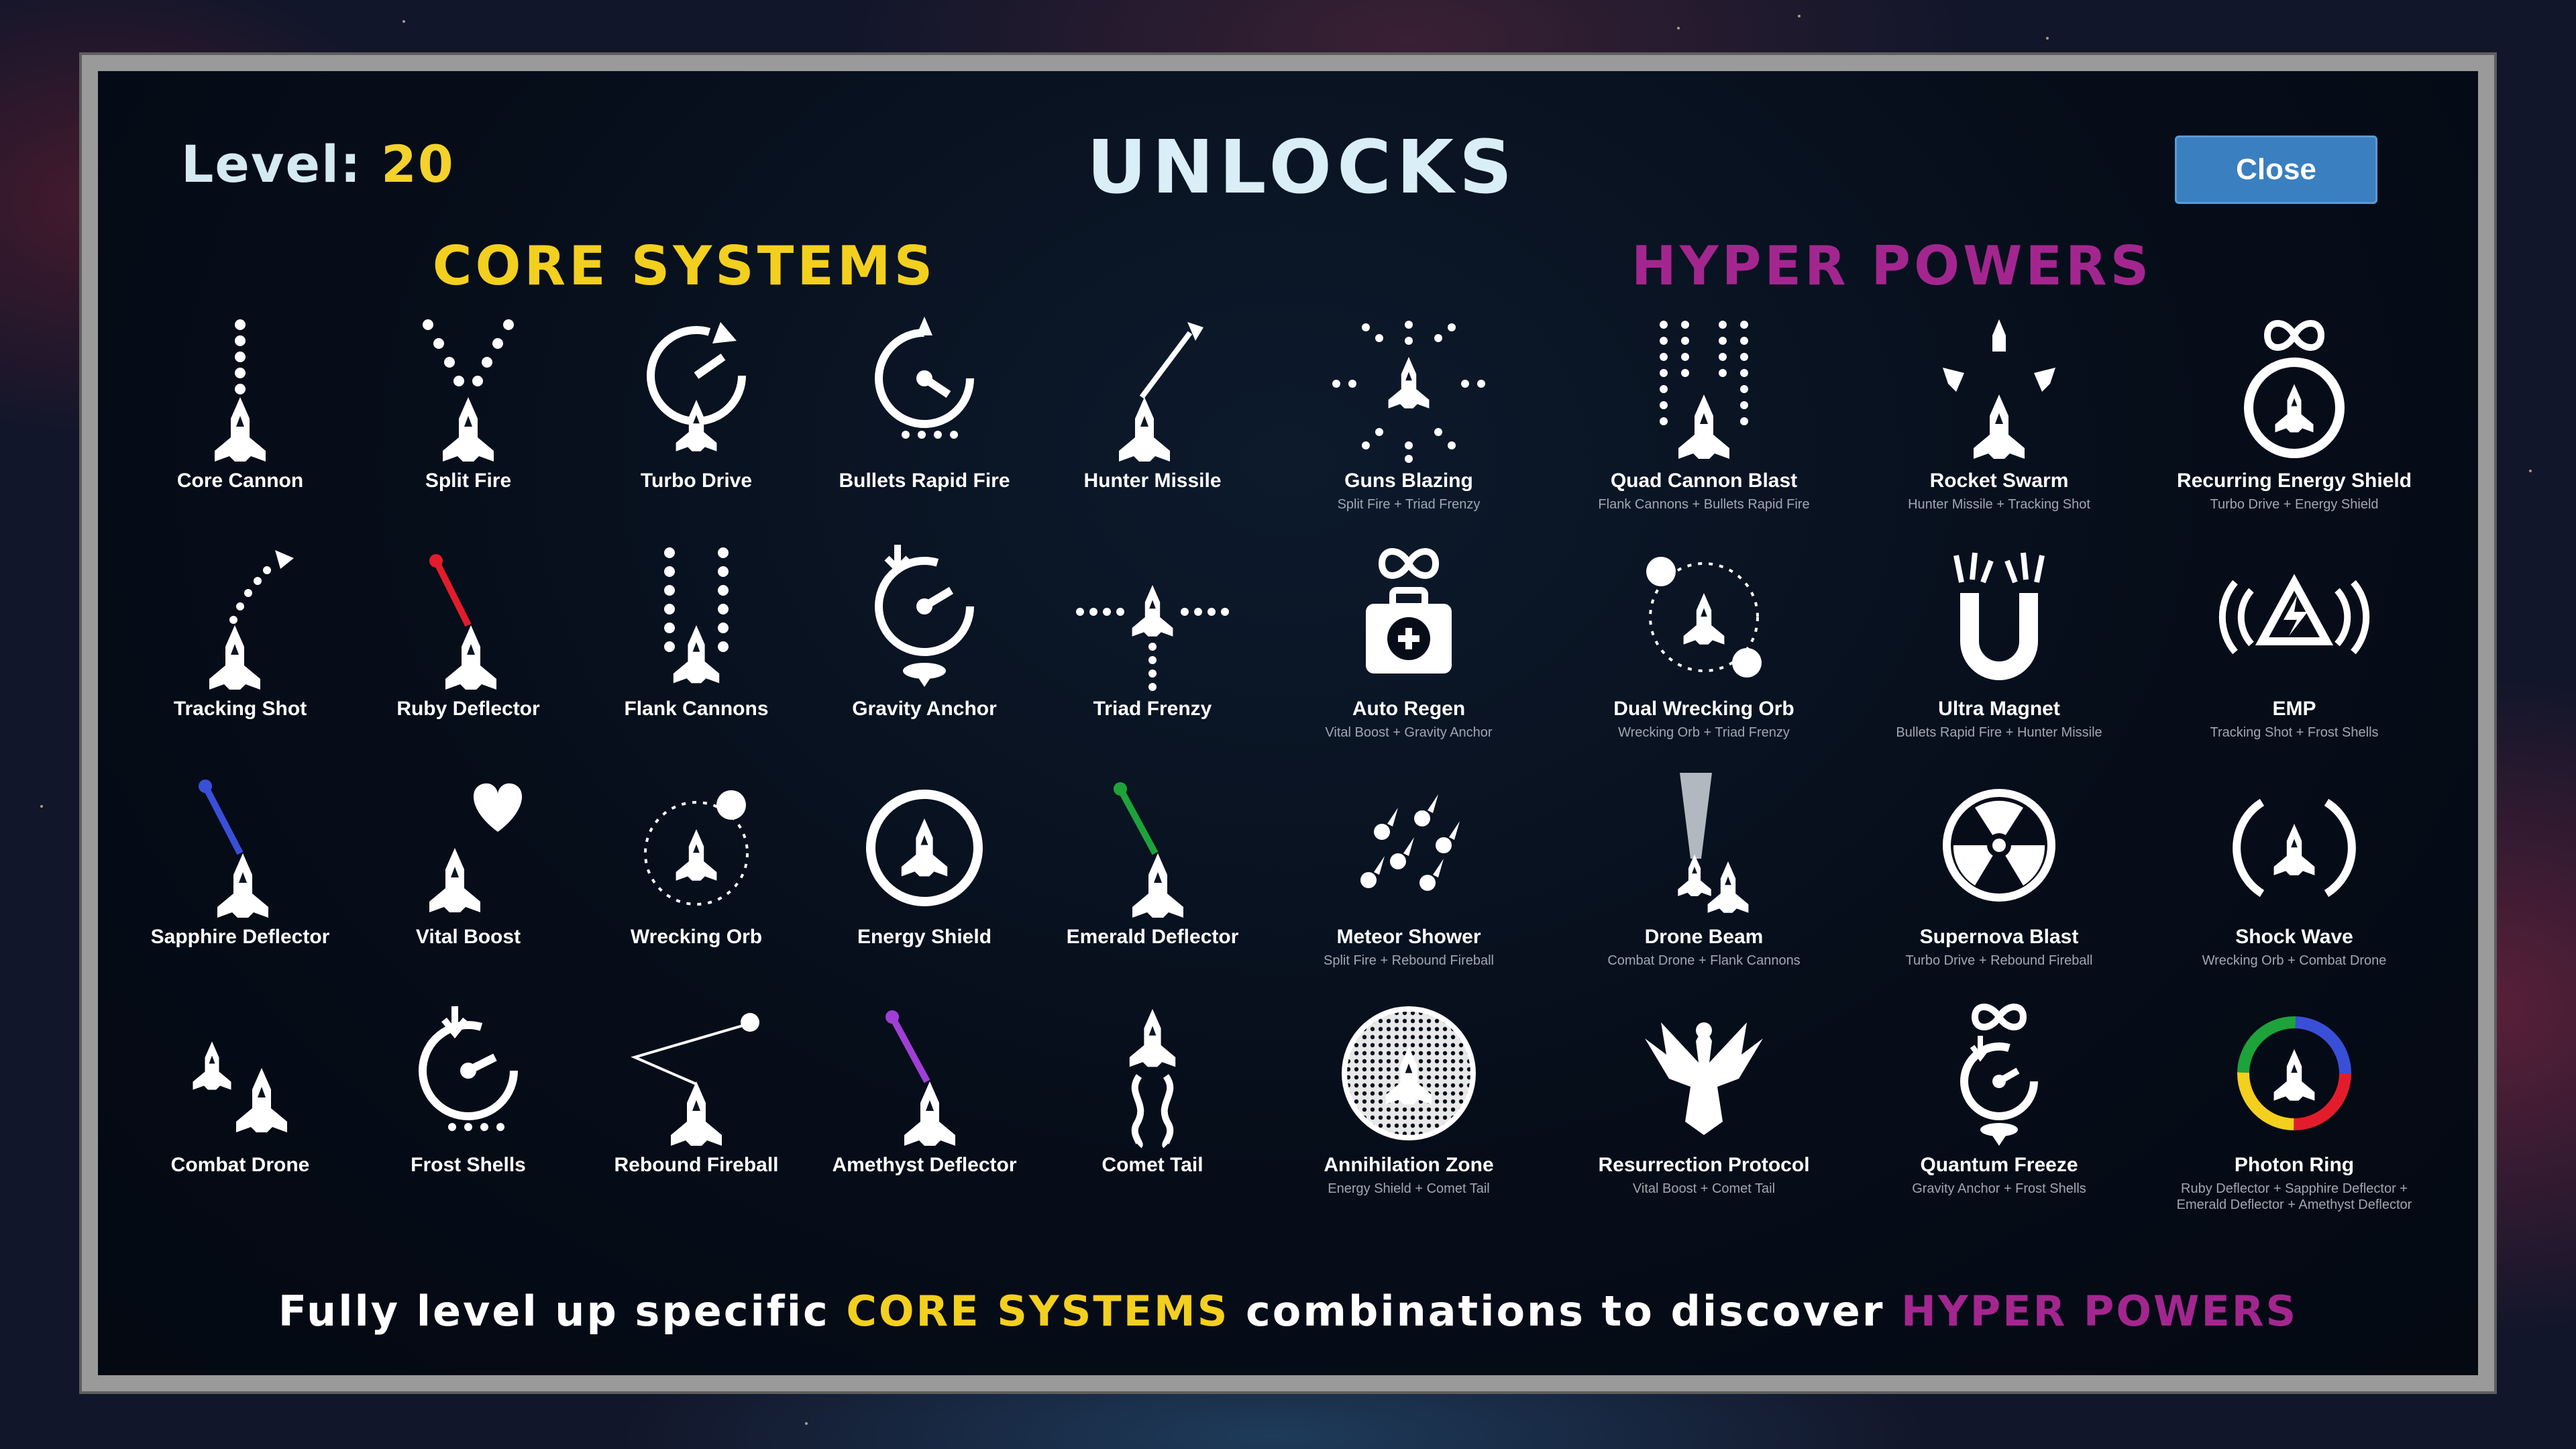 The image size is (2576, 1449). What do you see at coordinates (1302, 167) in the screenshot?
I see `page-title: UNLOCKS` at bounding box center [1302, 167].